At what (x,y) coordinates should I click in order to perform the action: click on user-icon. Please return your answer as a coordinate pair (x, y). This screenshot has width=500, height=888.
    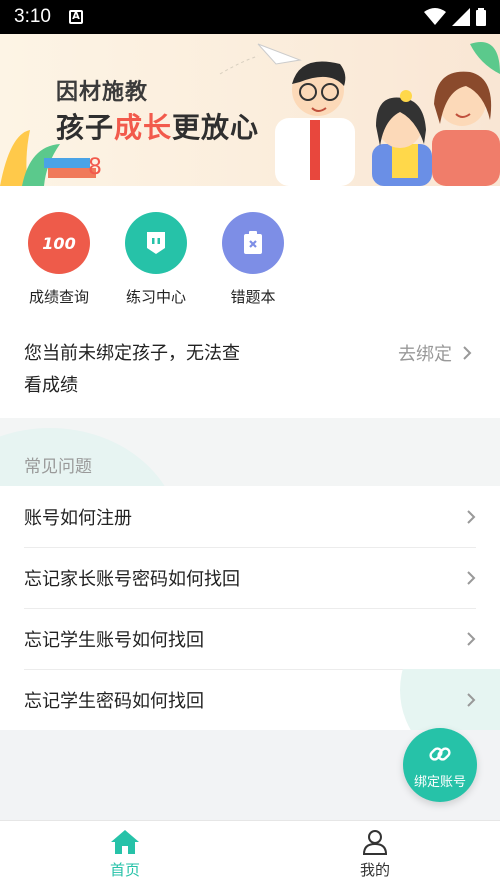
    Looking at the image, I should click on (375, 842).